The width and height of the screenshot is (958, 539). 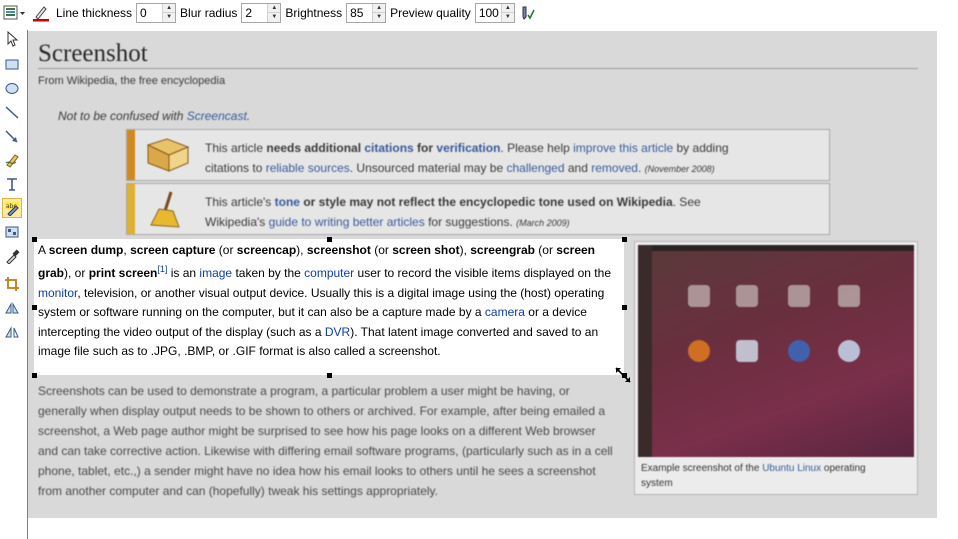 I want to click on improve-link: improve this article, so click(x=623, y=148).